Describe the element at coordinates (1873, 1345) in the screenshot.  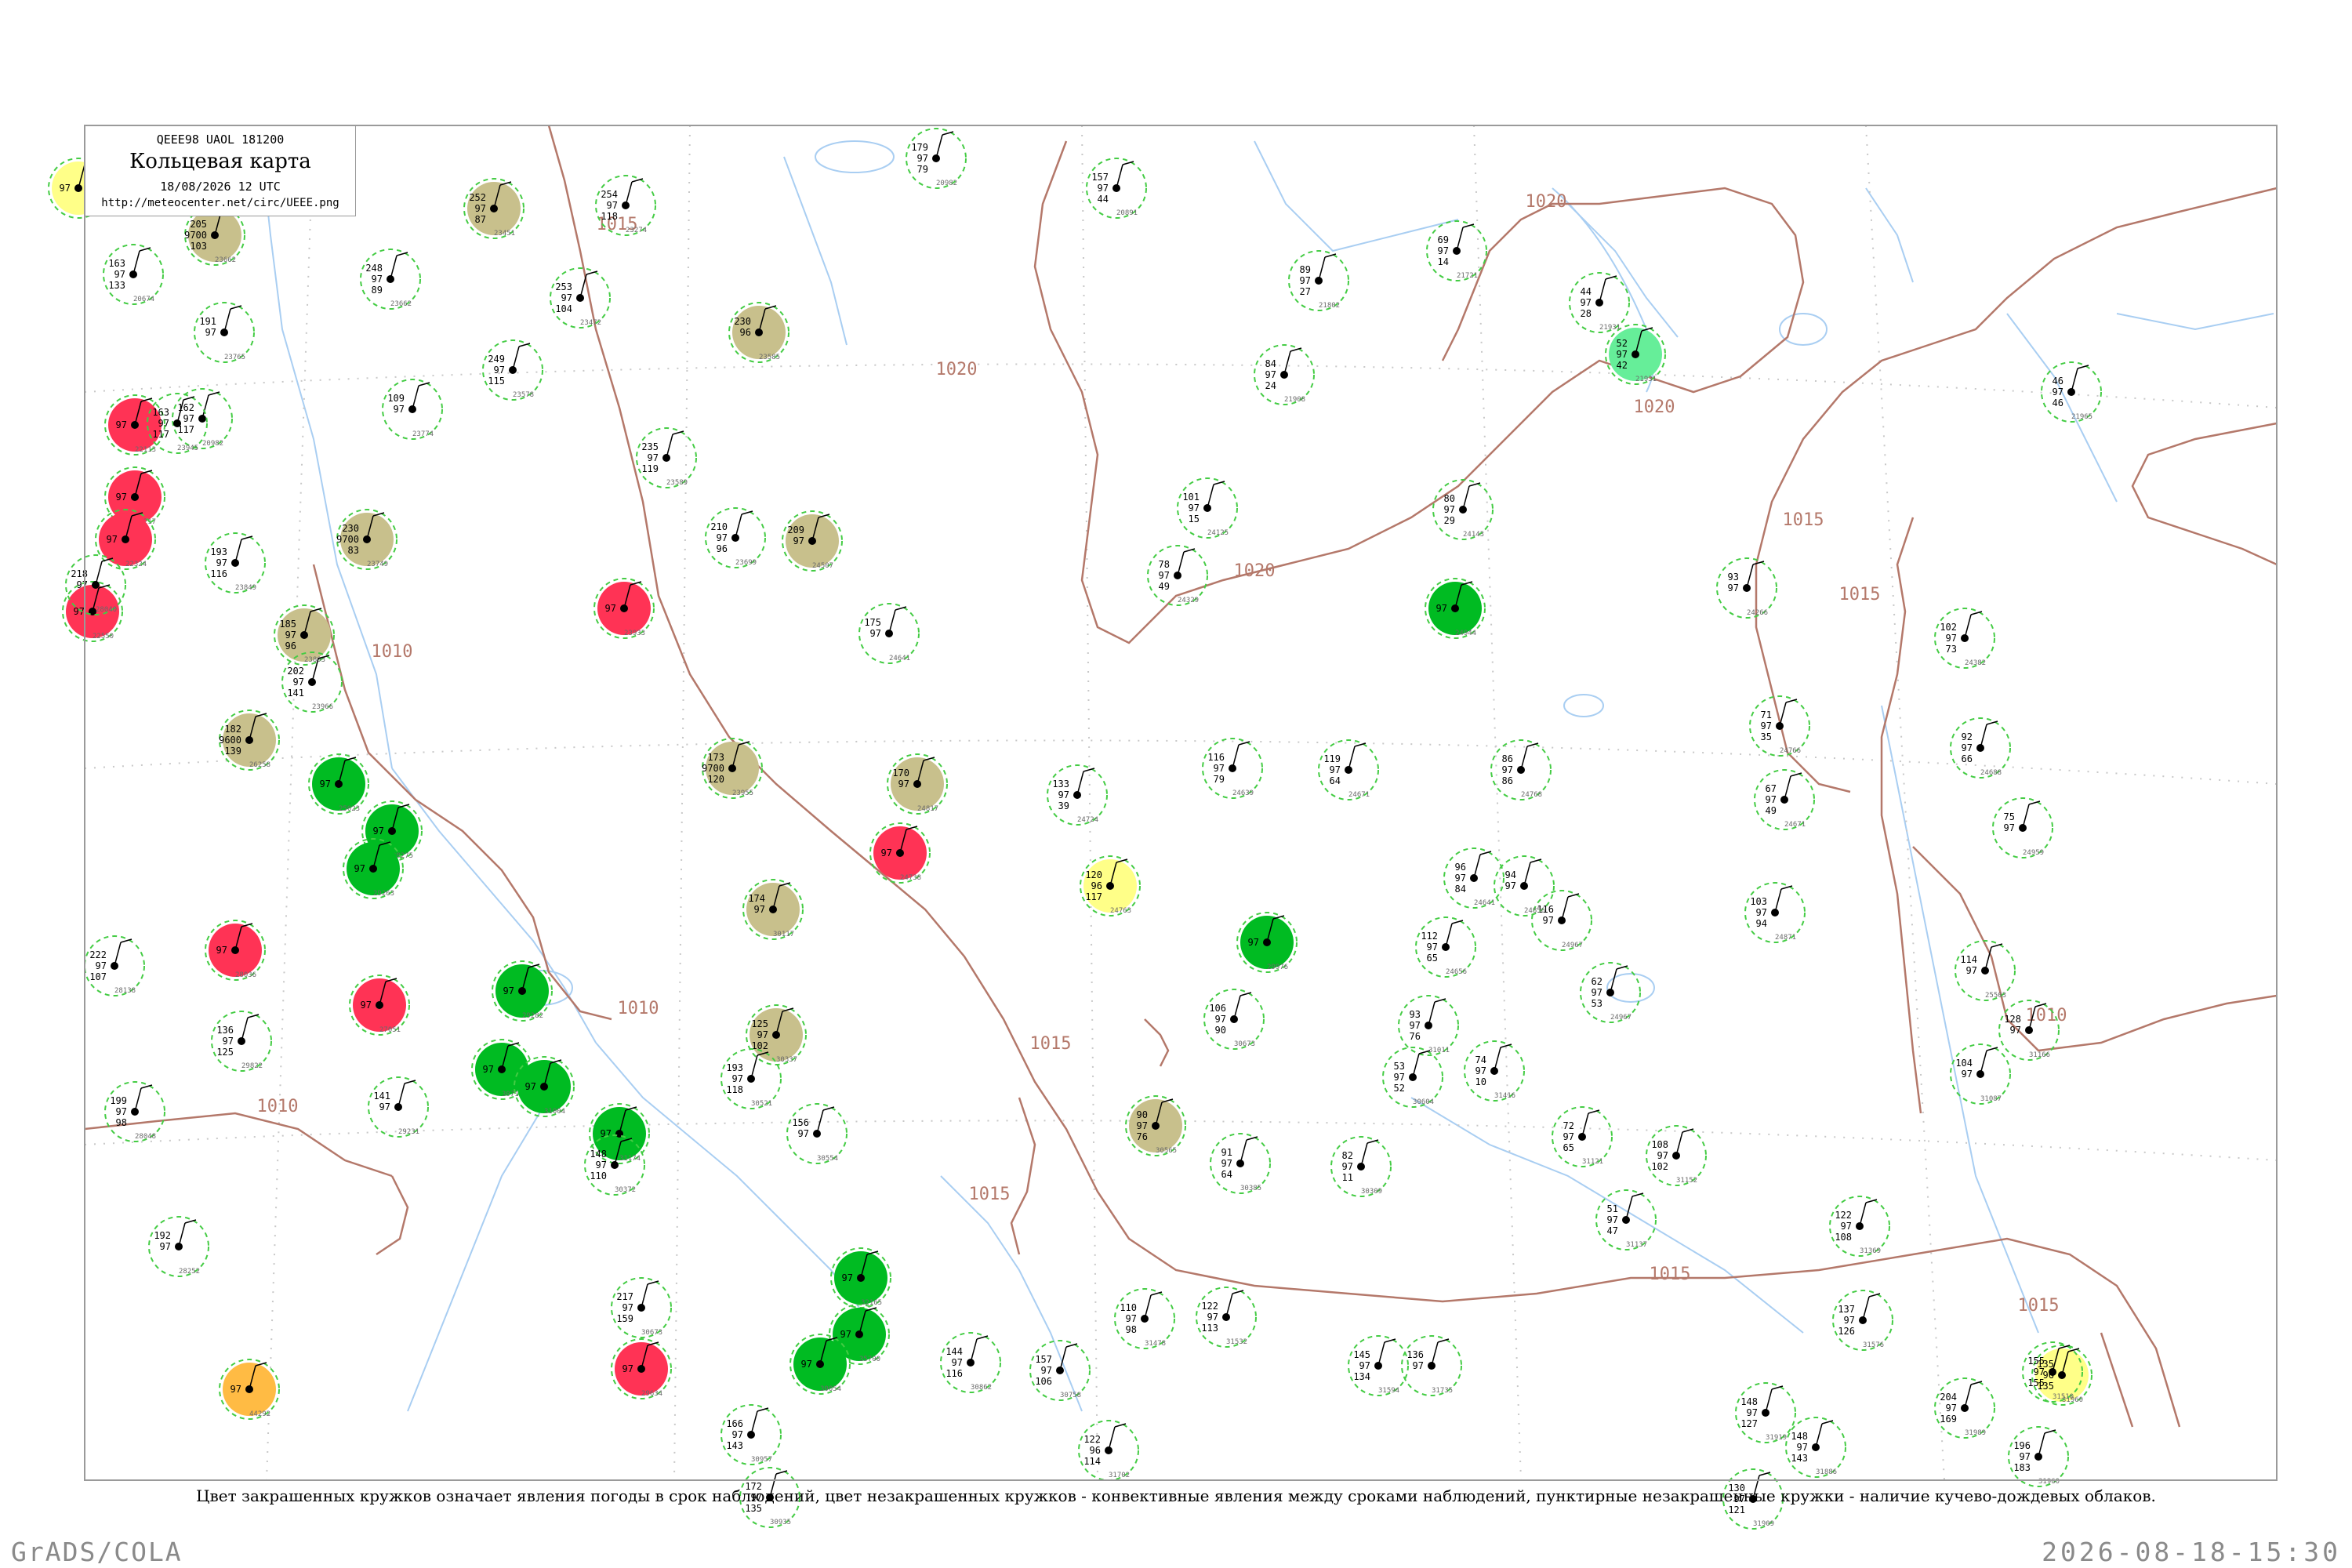
I see `station-id: 31576` at that location.